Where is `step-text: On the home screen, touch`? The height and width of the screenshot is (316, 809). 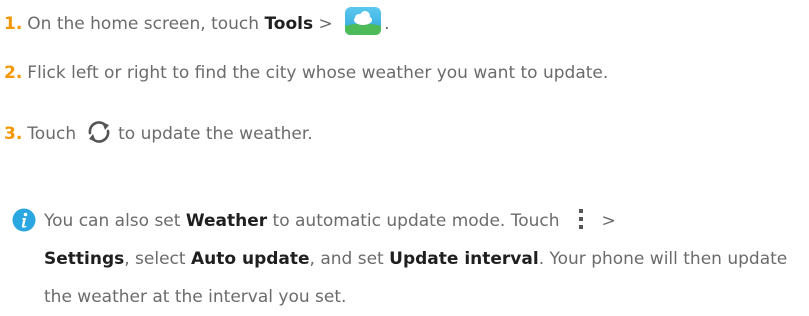
step-text: On the home screen, touch is located at coordinates (146, 24).